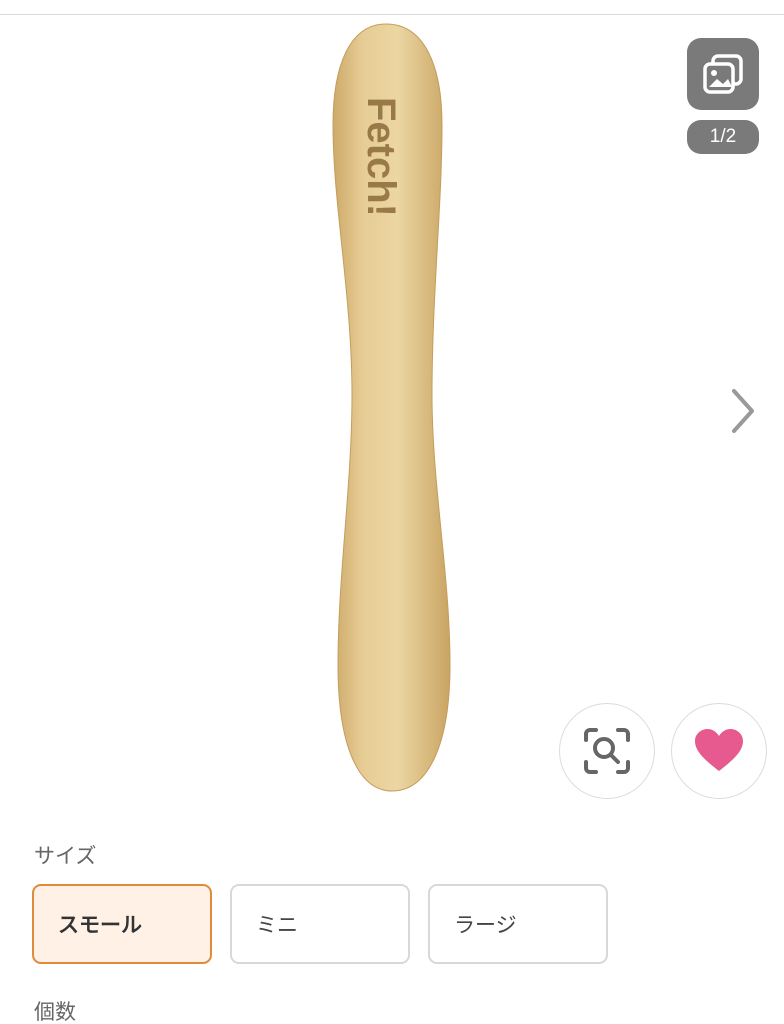 The image size is (784, 1024). What do you see at coordinates (381, 157) in the screenshot?
I see `engraving-text: Fetch!` at bounding box center [381, 157].